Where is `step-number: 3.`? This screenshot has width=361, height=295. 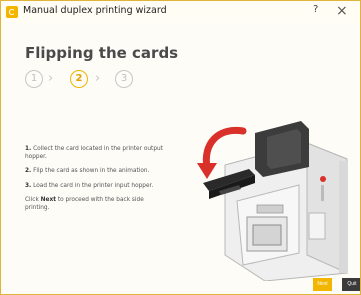
step-number: 3. is located at coordinates (28, 185).